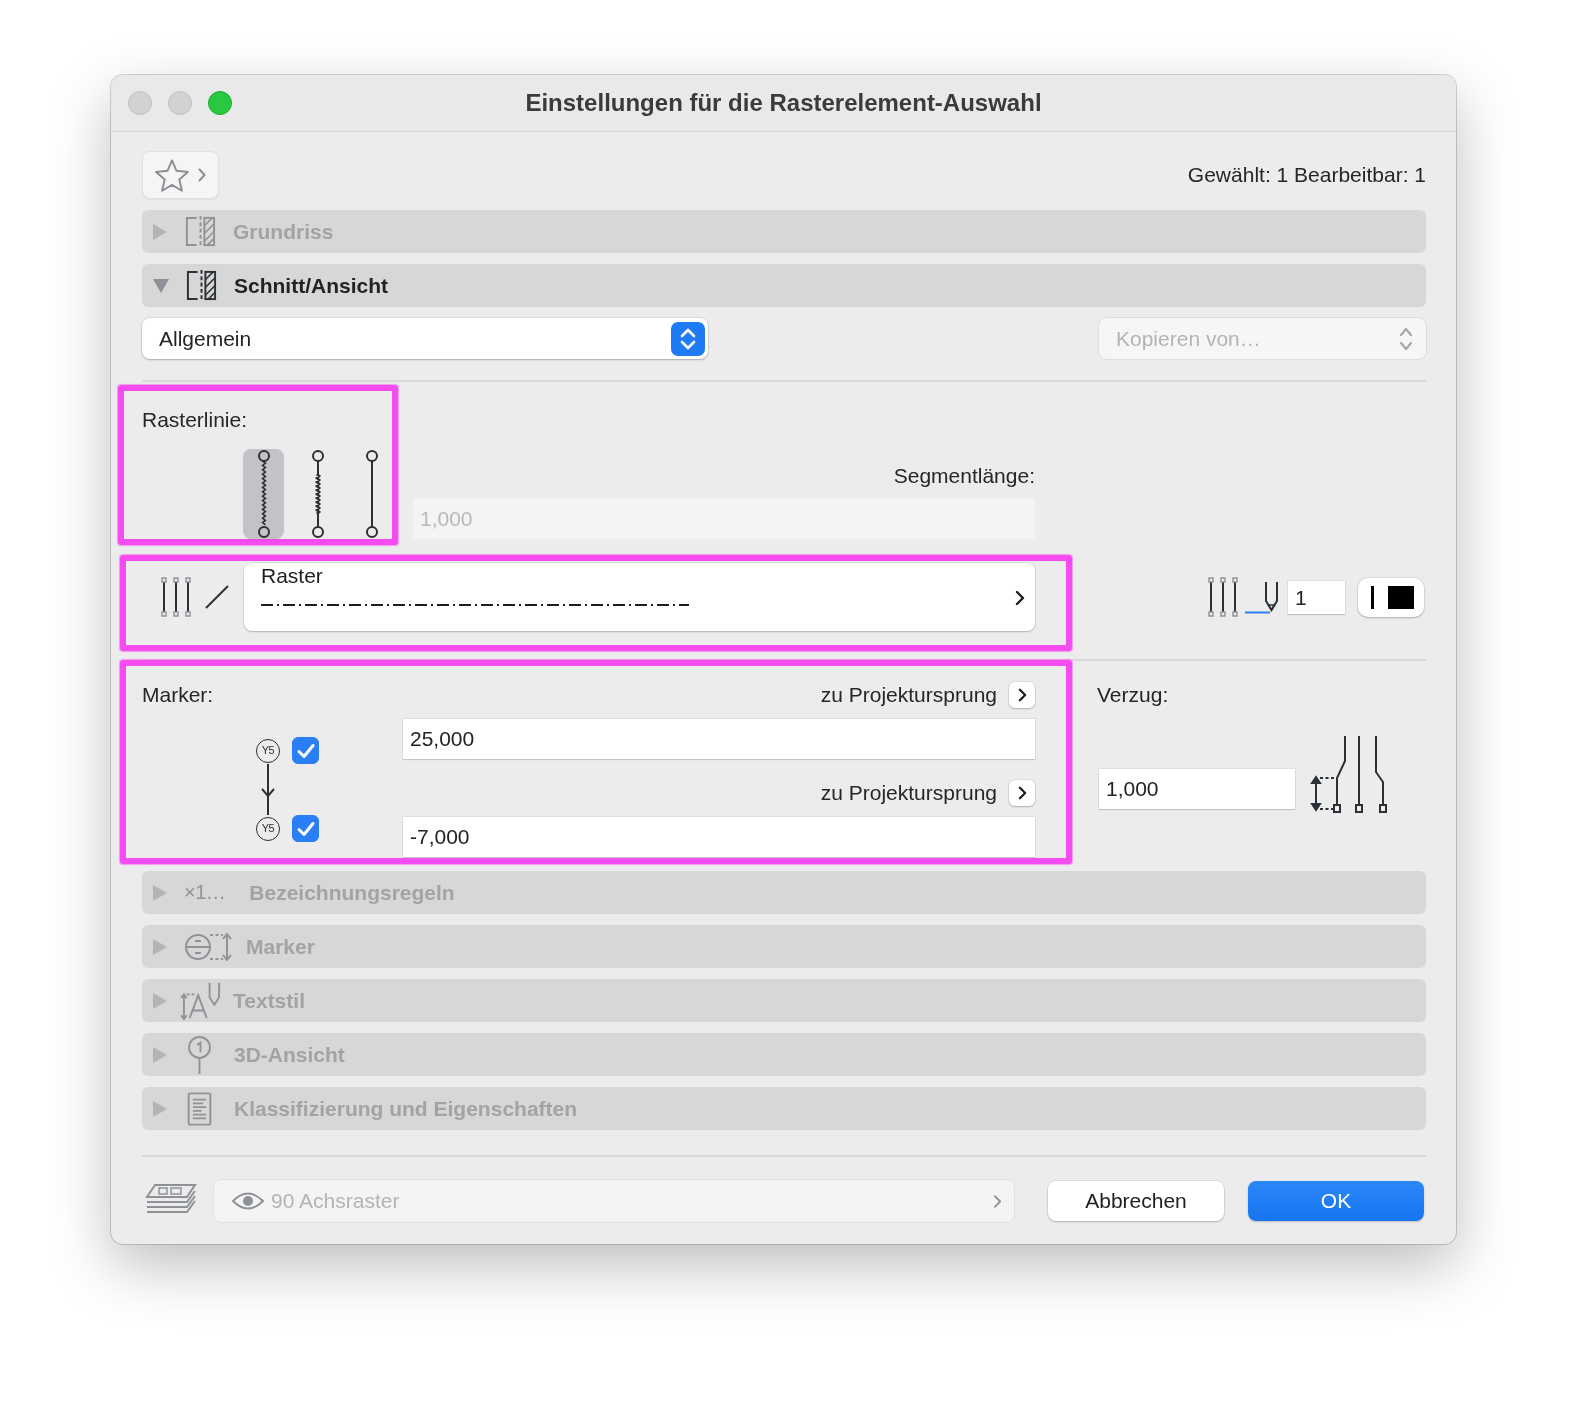 This screenshot has width=1570, height=1406. Describe the element at coordinates (719, 739) in the screenshot. I see `marker-position-field: 25,000` at that location.